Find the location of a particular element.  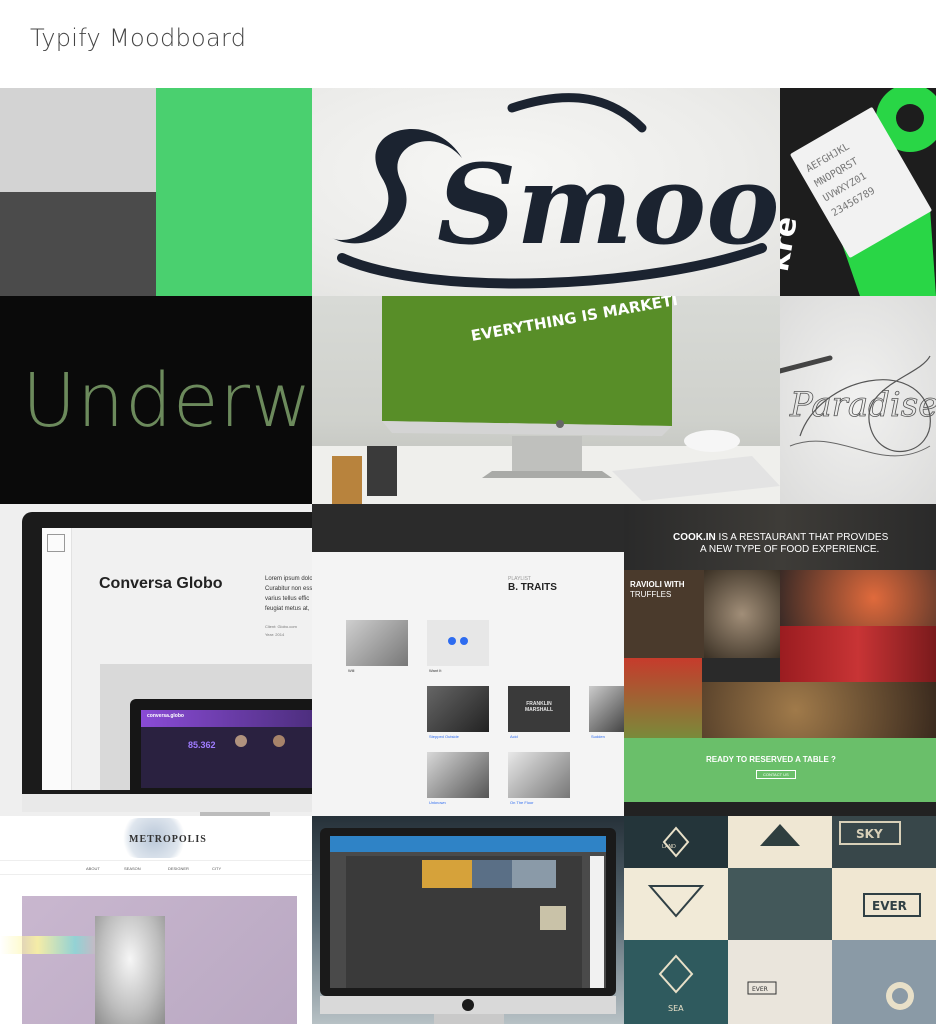

metro-nav-about: ABOUT is located at coordinates (93, 868).